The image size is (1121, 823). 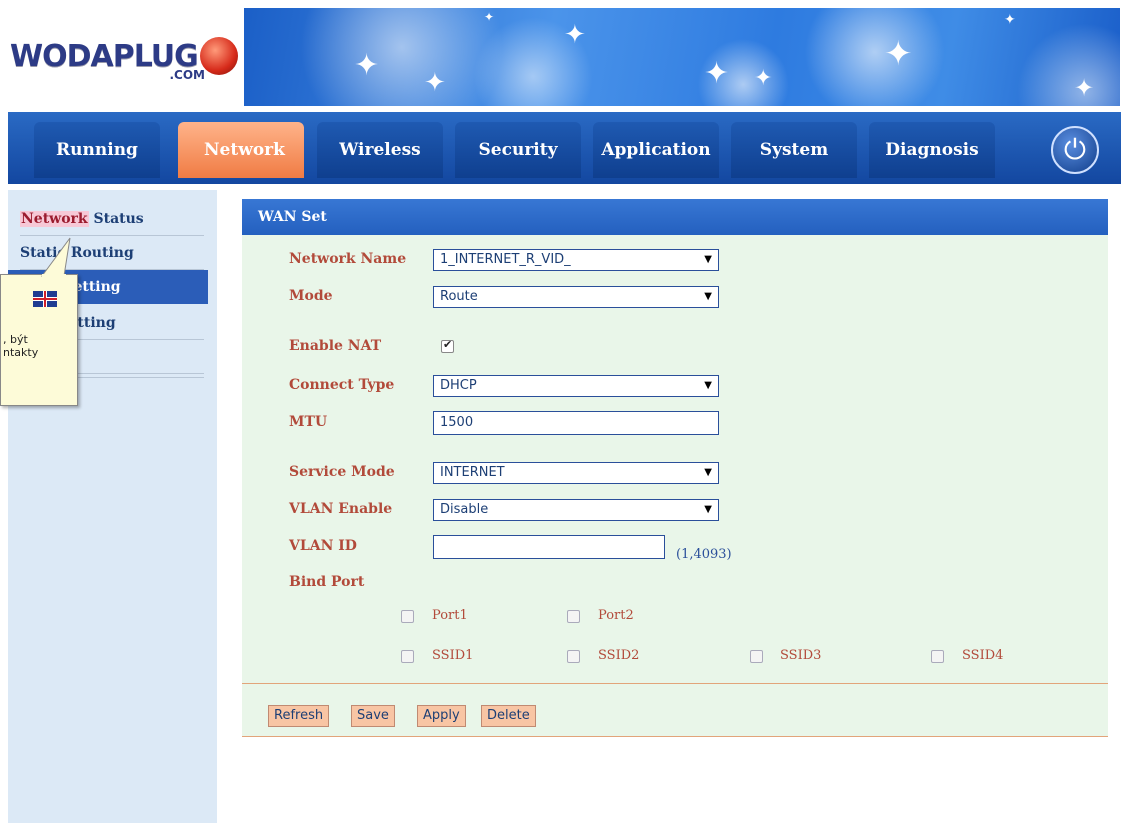 I want to click on network-name-label: Network Name, so click(x=348, y=259).